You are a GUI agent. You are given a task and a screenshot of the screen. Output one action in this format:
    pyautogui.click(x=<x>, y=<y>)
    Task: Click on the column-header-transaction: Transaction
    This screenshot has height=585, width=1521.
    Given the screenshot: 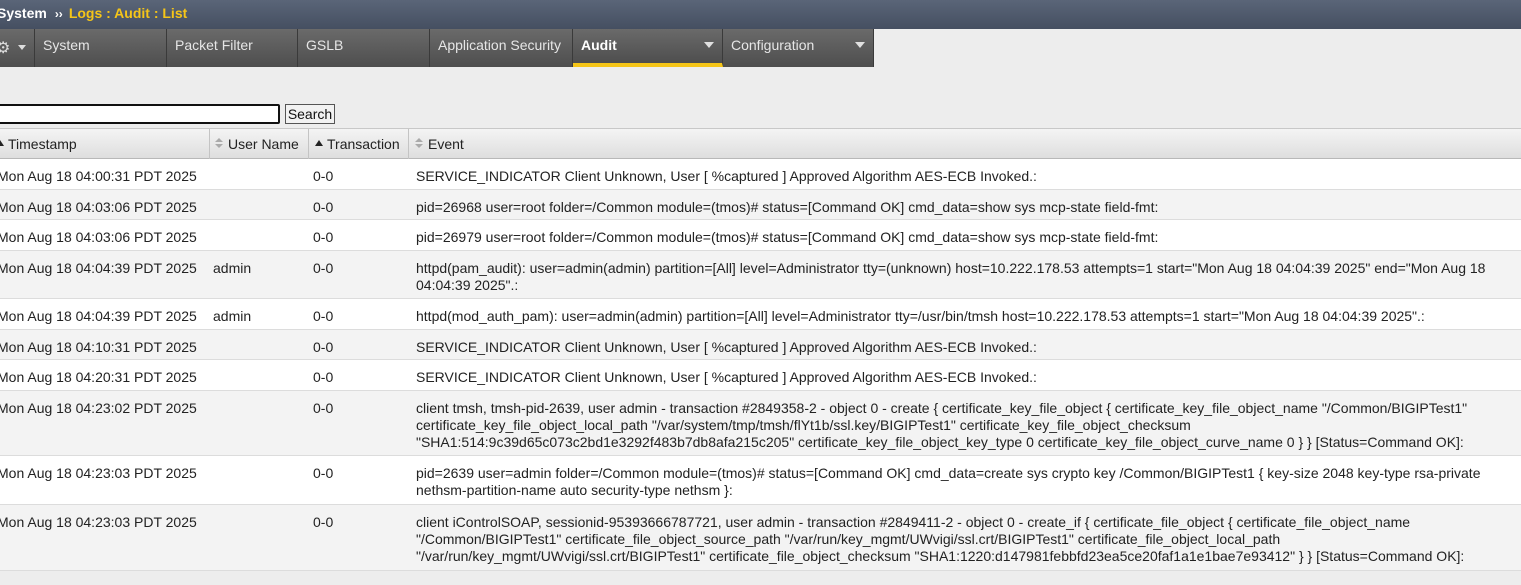 What is the action you would take?
    pyautogui.click(x=359, y=144)
    